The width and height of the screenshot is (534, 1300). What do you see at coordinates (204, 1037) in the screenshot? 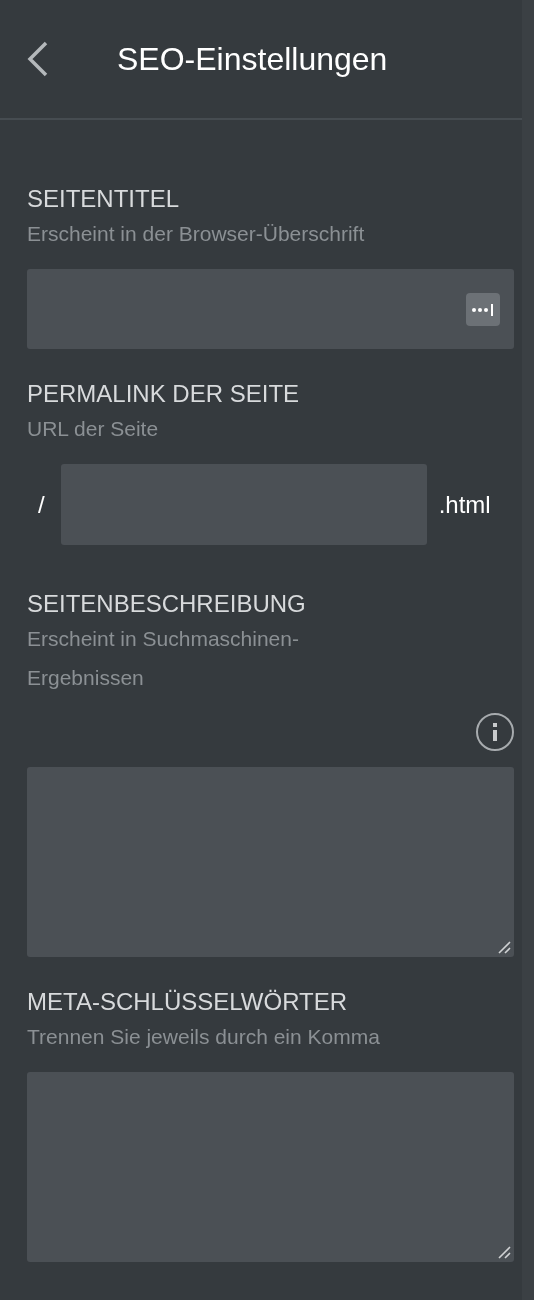
I see `field-hint: Trennen Sie jeweils durch ein Komma` at bounding box center [204, 1037].